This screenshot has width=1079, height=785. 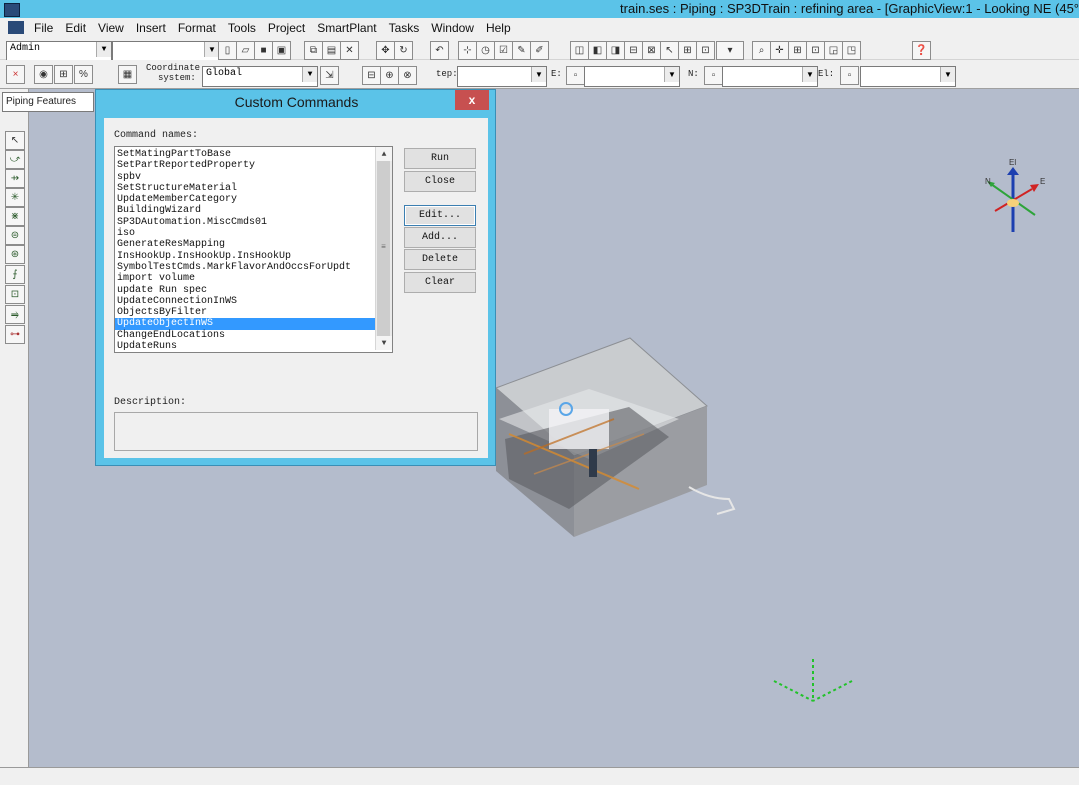 I want to click on scroll-thumb: ≡, so click(x=383, y=248).